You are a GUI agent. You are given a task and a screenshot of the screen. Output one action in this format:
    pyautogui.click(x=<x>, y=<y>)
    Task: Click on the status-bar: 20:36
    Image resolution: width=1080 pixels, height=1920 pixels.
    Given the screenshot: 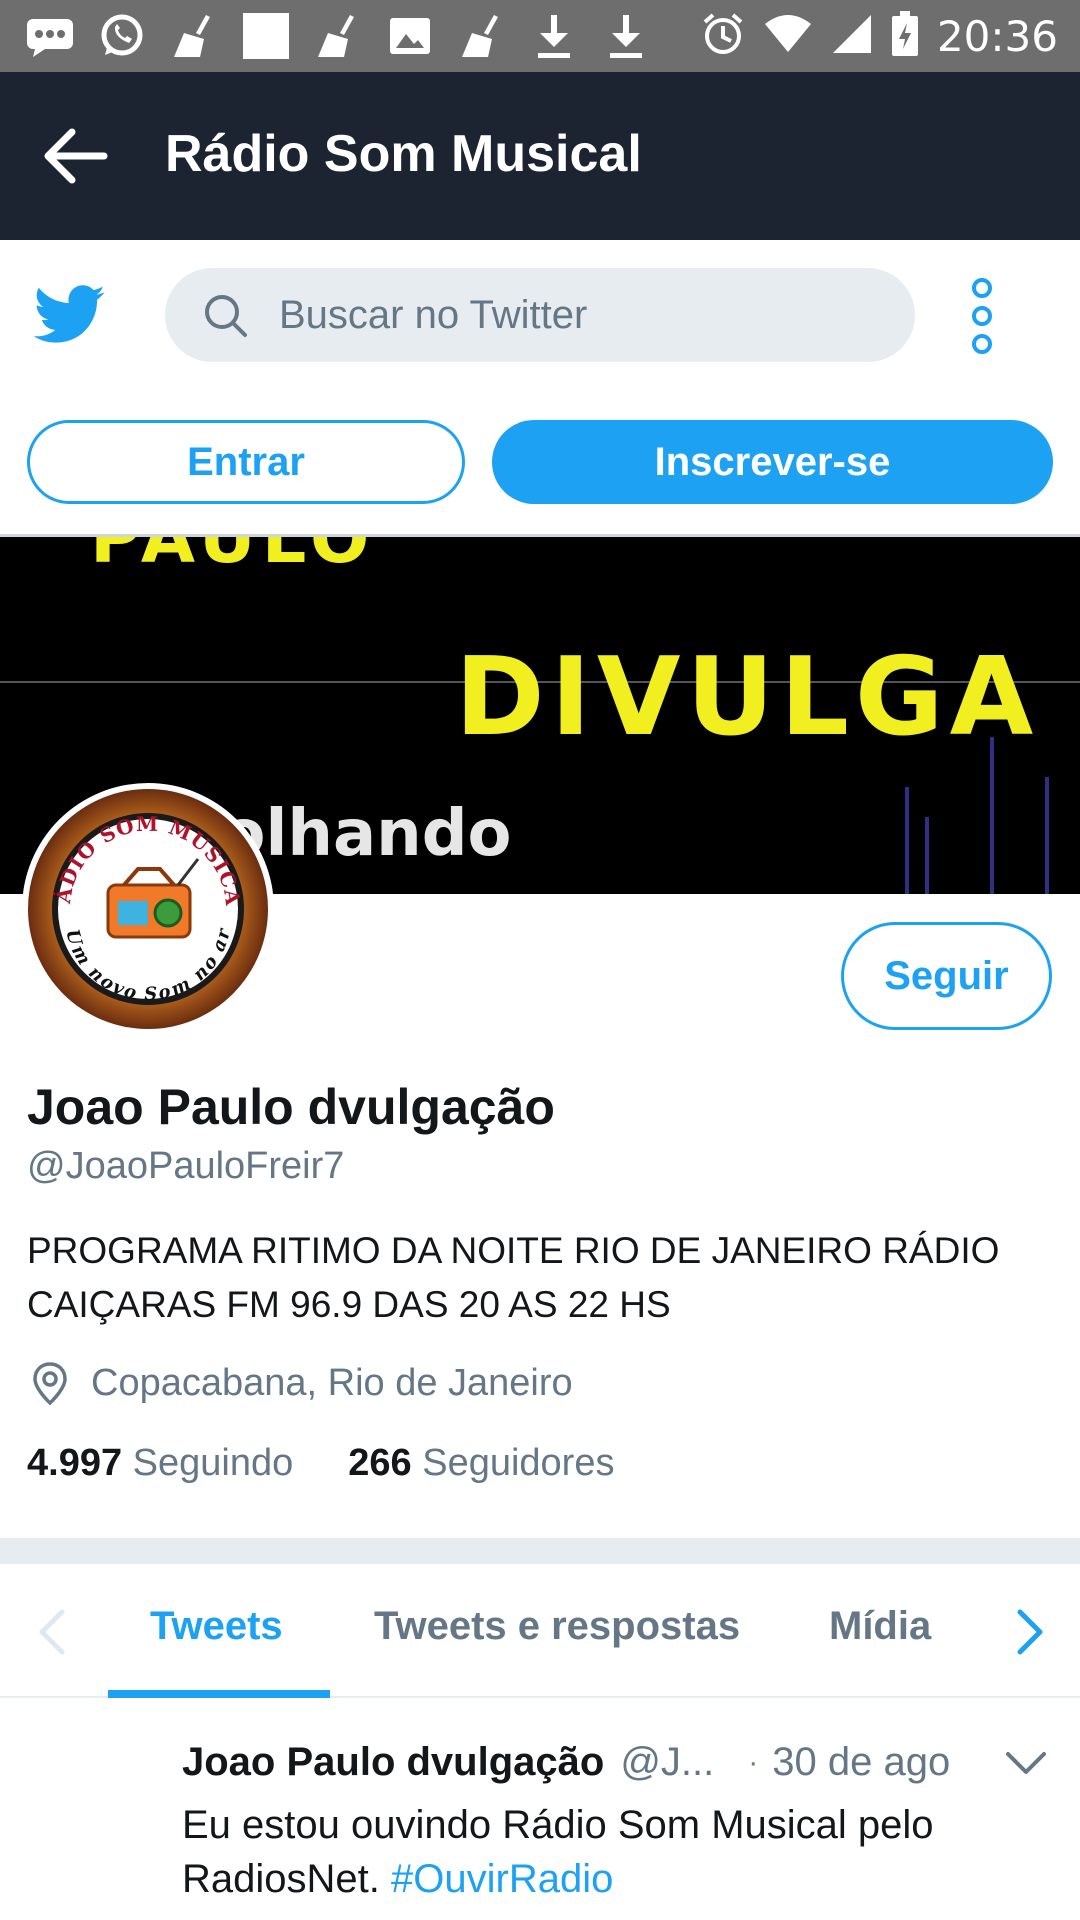 What is the action you would take?
    pyautogui.click(x=540, y=36)
    